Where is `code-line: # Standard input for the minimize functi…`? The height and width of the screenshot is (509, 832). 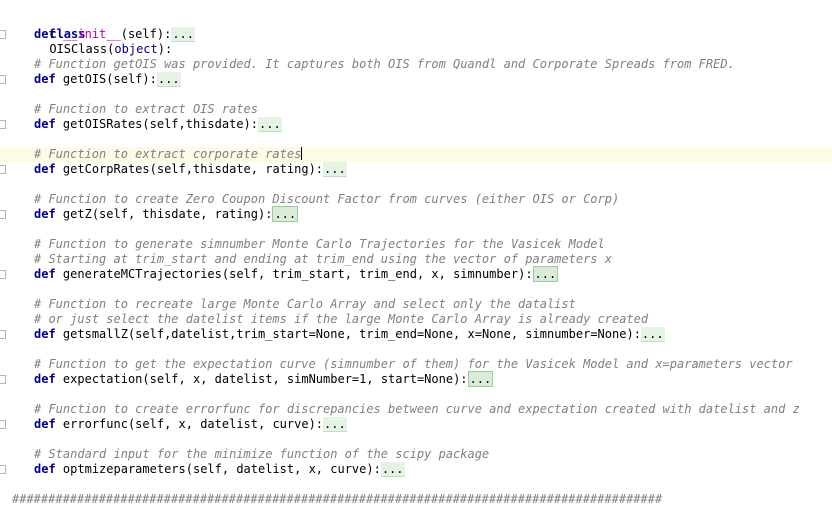 code-line: # Standard input for the minimize functi… is located at coordinates (416, 454).